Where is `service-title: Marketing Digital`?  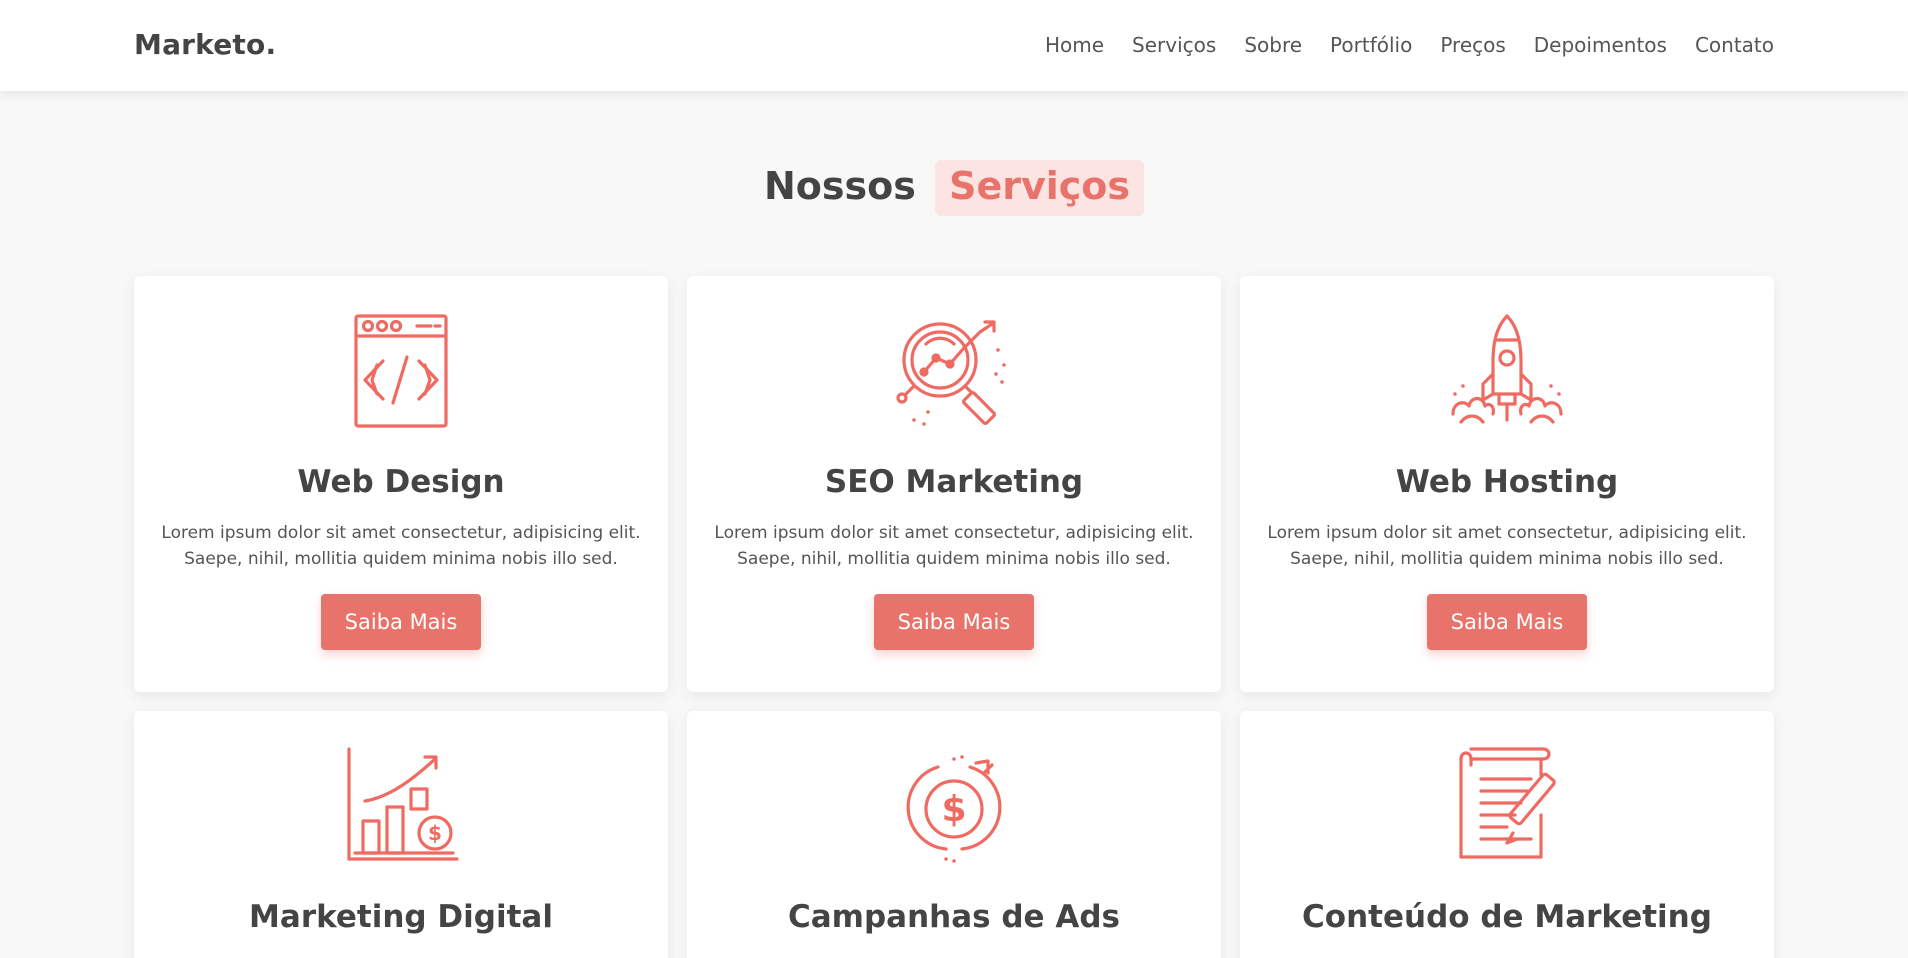 service-title: Marketing Digital is located at coordinates (401, 917).